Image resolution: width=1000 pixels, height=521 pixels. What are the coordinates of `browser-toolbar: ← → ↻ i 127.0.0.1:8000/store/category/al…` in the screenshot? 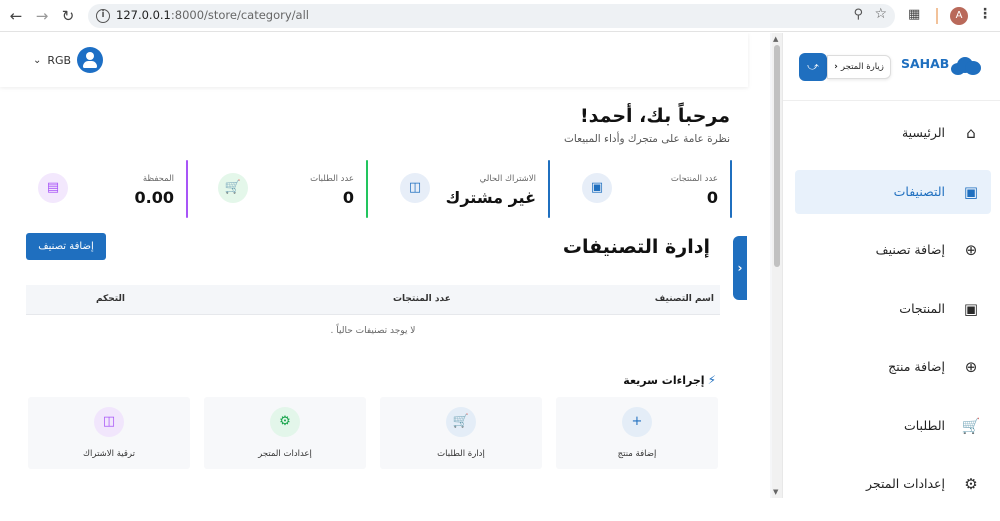 It's located at (500, 16).